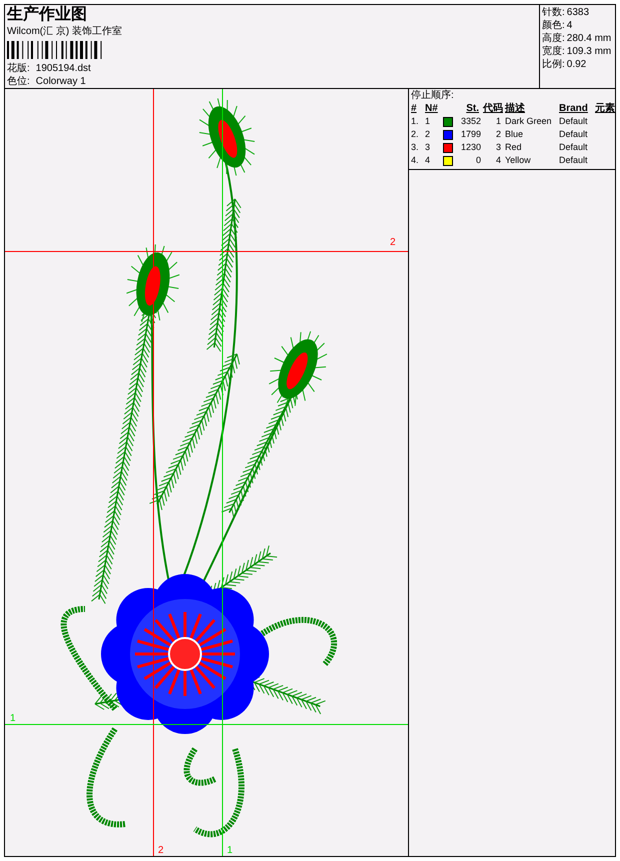  Describe the element at coordinates (61, 81) in the screenshot. I see `colorway-value: Colorway 1` at that location.